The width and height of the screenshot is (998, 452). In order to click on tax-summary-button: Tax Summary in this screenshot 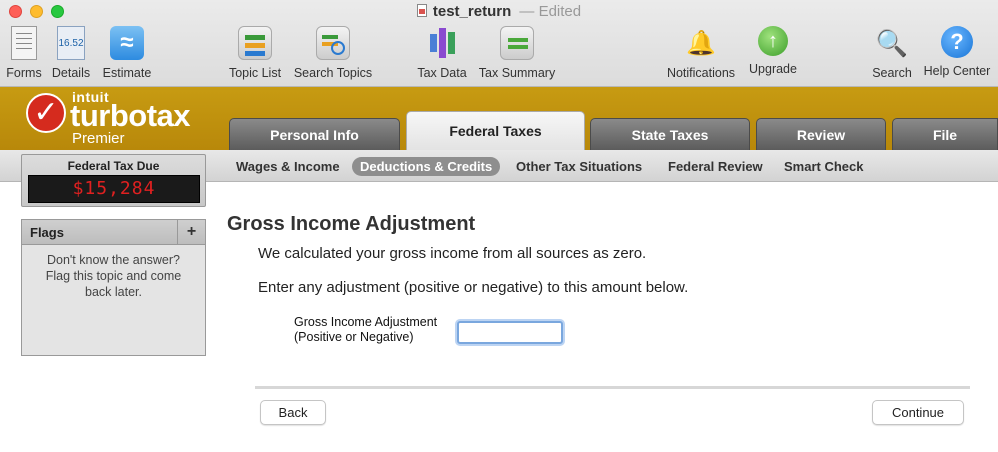, I will do `click(517, 53)`.